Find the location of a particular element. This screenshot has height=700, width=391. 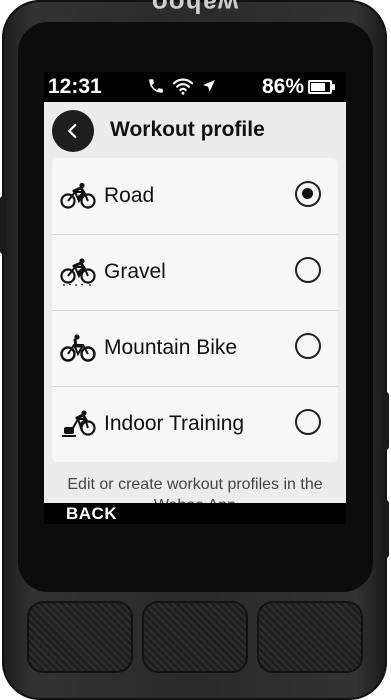

mountain-bike-icon is located at coordinates (78, 348).